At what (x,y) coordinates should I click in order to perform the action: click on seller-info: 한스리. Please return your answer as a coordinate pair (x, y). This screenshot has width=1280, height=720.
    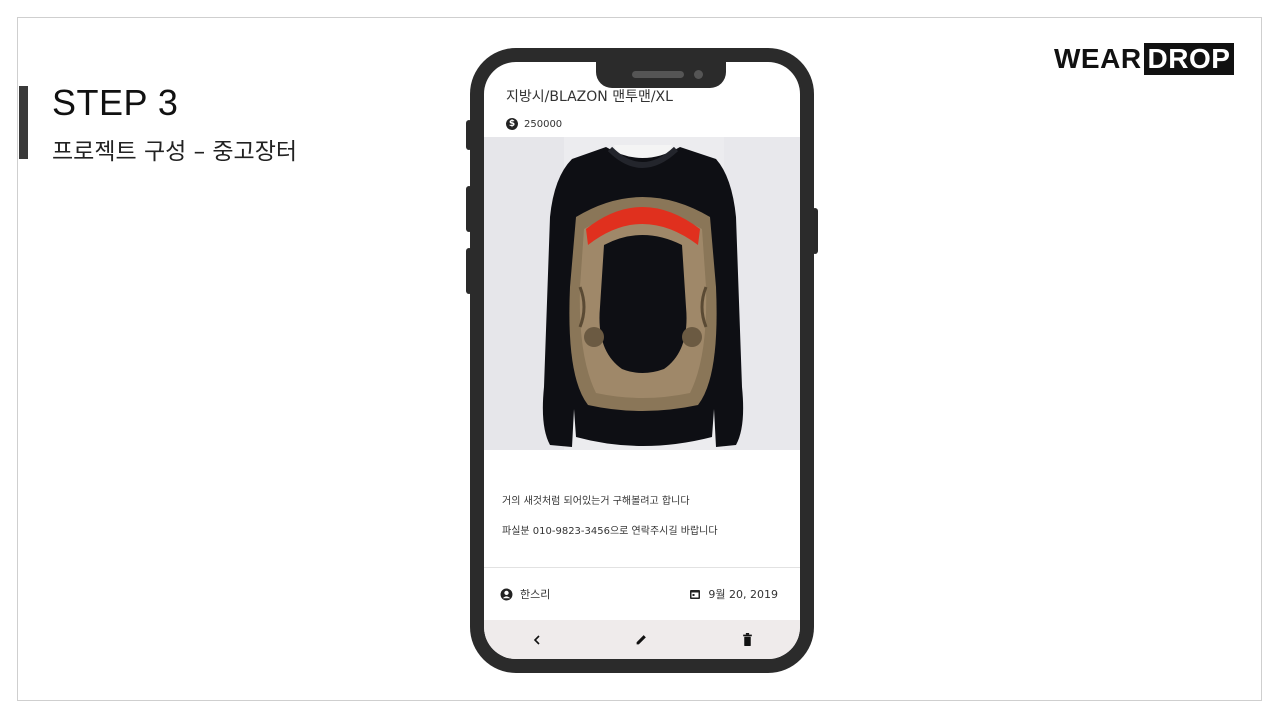
    Looking at the image, I should click on (525, 594).